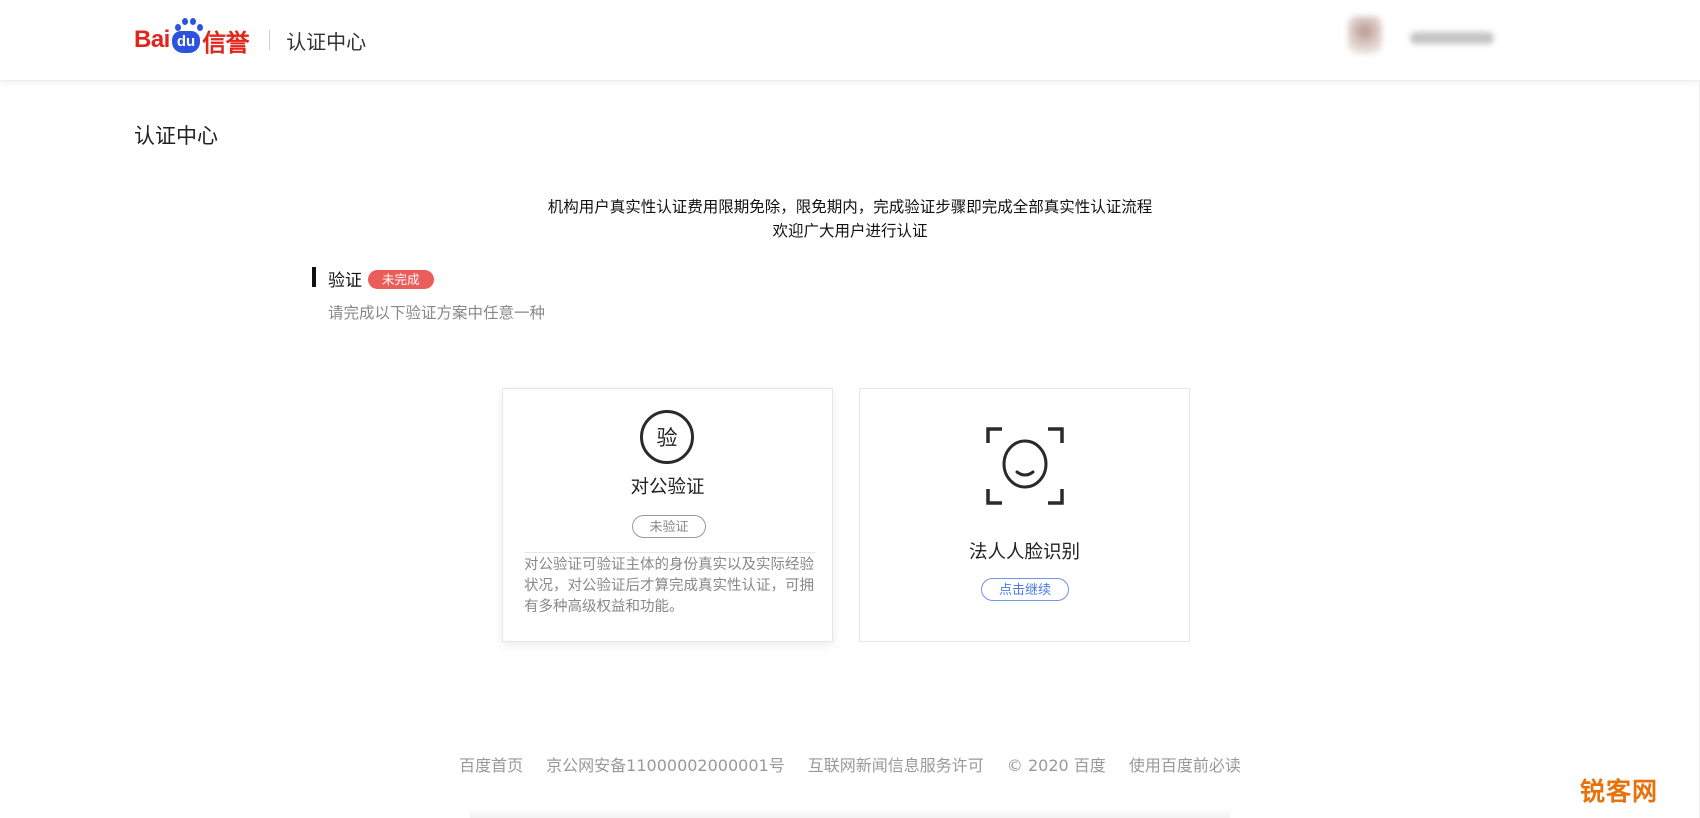 The image size is (1700, 818). Describe the element at coordinates (1619, 791) in the screenshot. I see `watermark-logo: 锐客网` at that location.